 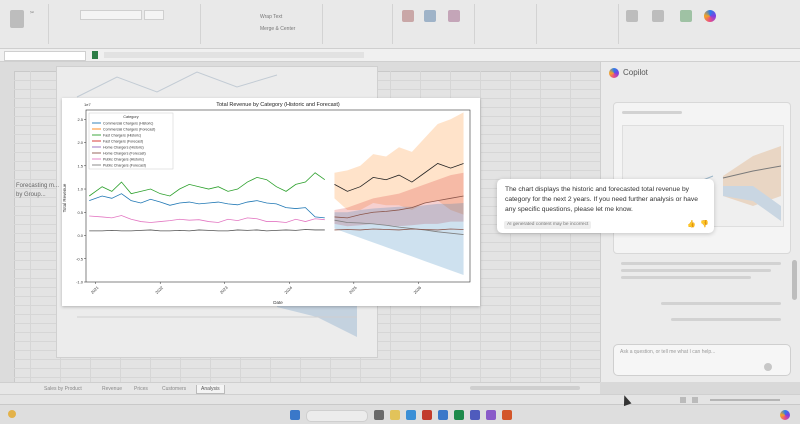 What do you see at coordinates (411, 415) in the screenshot?
I see `edge-icon` at bounding box center [411, 415].